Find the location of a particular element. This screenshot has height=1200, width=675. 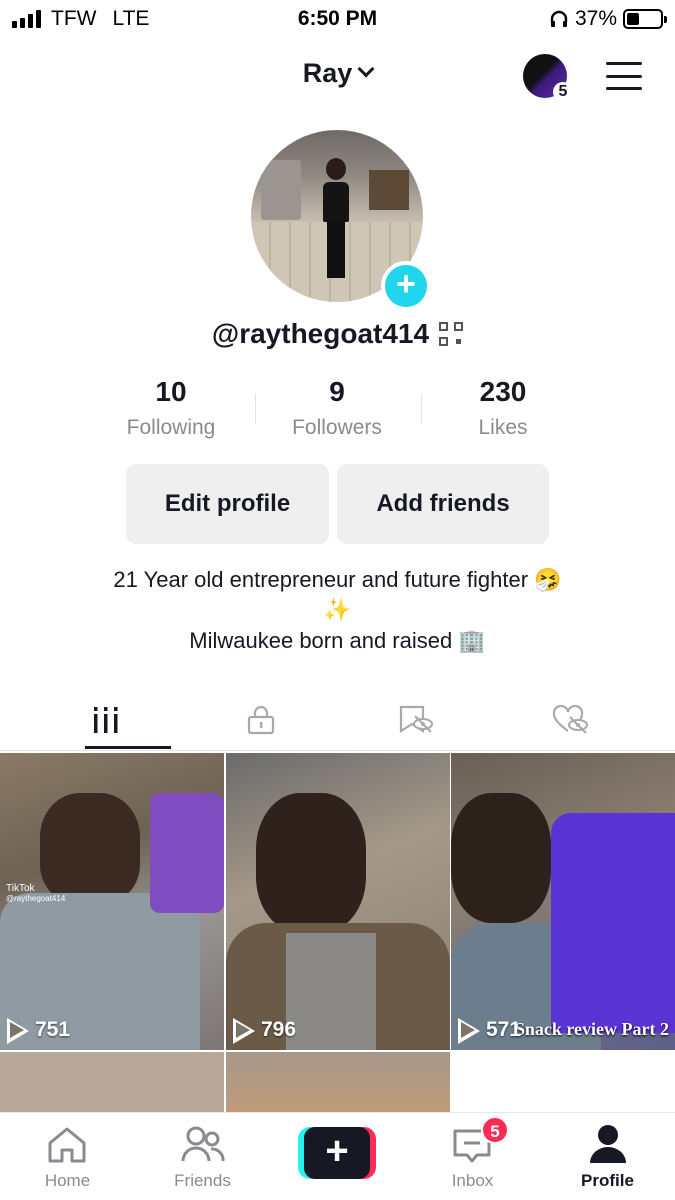

tab-liked is located at coordinates (571, 720).